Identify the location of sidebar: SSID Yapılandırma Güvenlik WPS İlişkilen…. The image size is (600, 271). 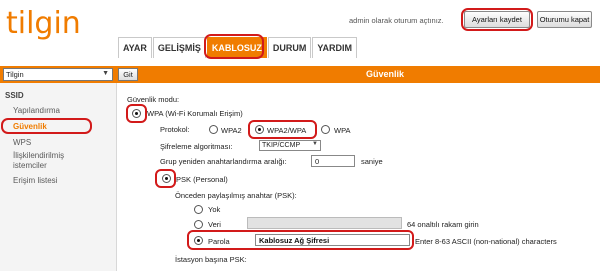
(58, 177).